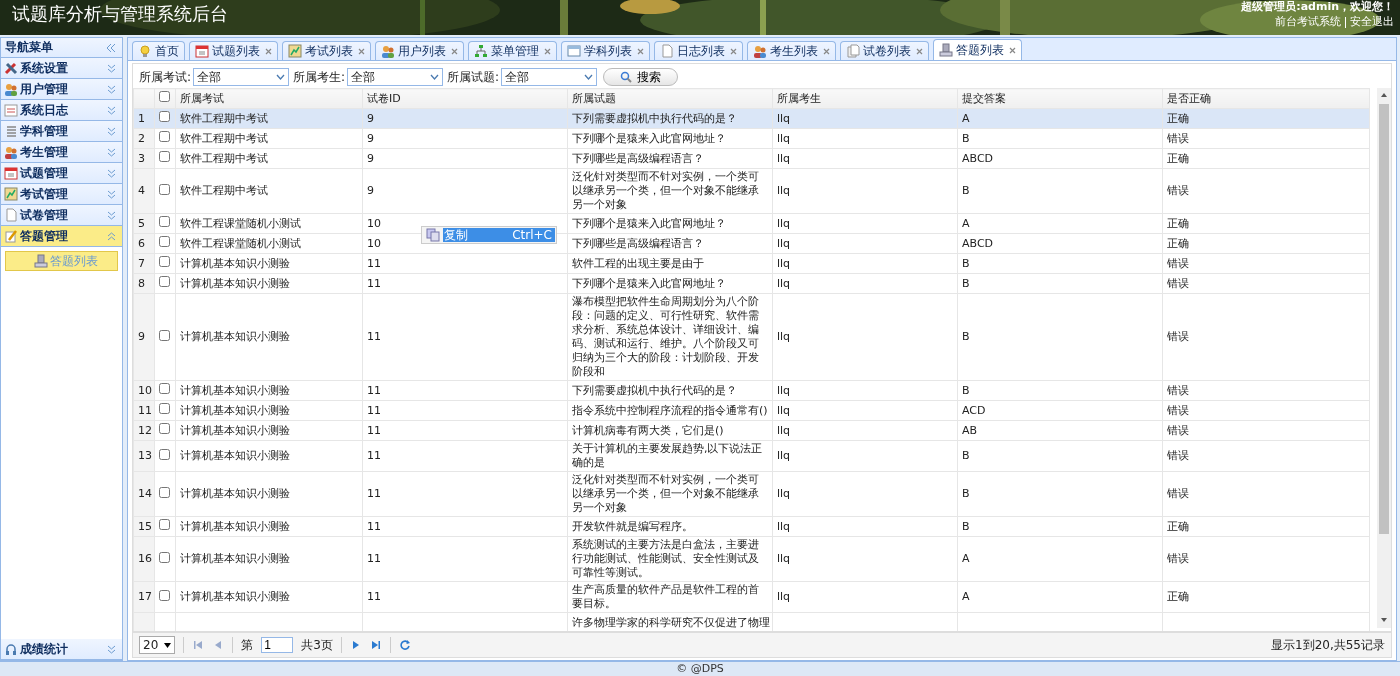  I want to click on menu-group: 考试管理, so click(61, 194).